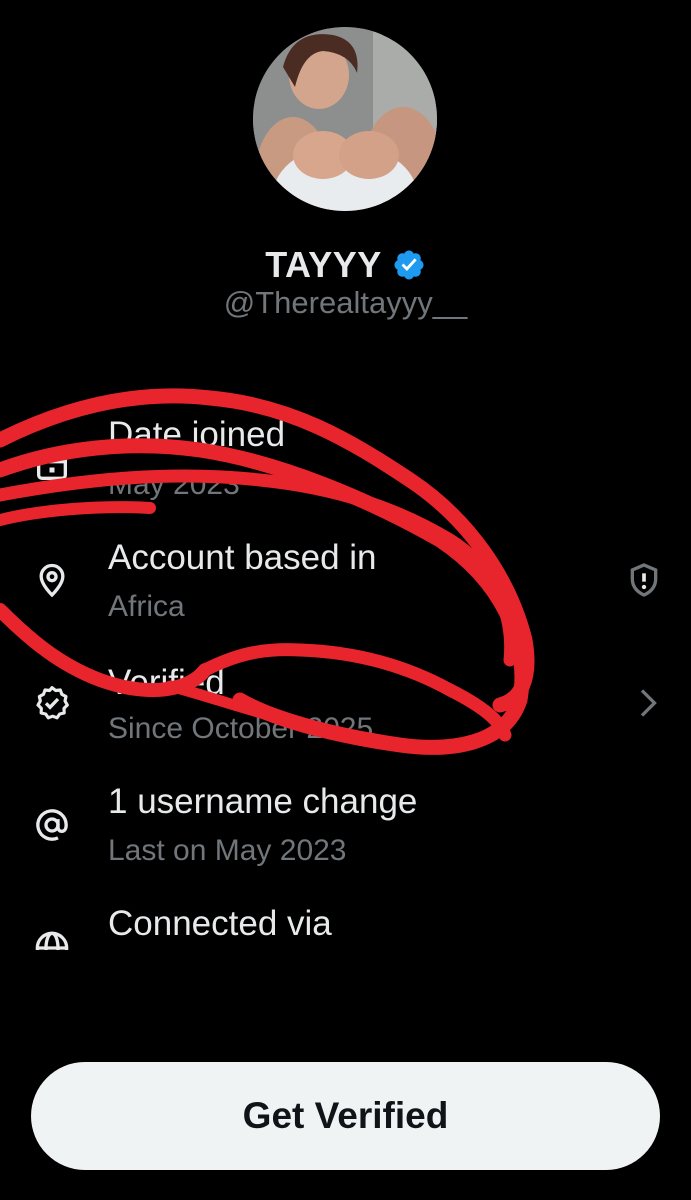 The width and height of the screenshot is (691, 1200). Describe the element at coordinates (52, 703) in the screenshot. I see `verified-seal-icon` at that location.